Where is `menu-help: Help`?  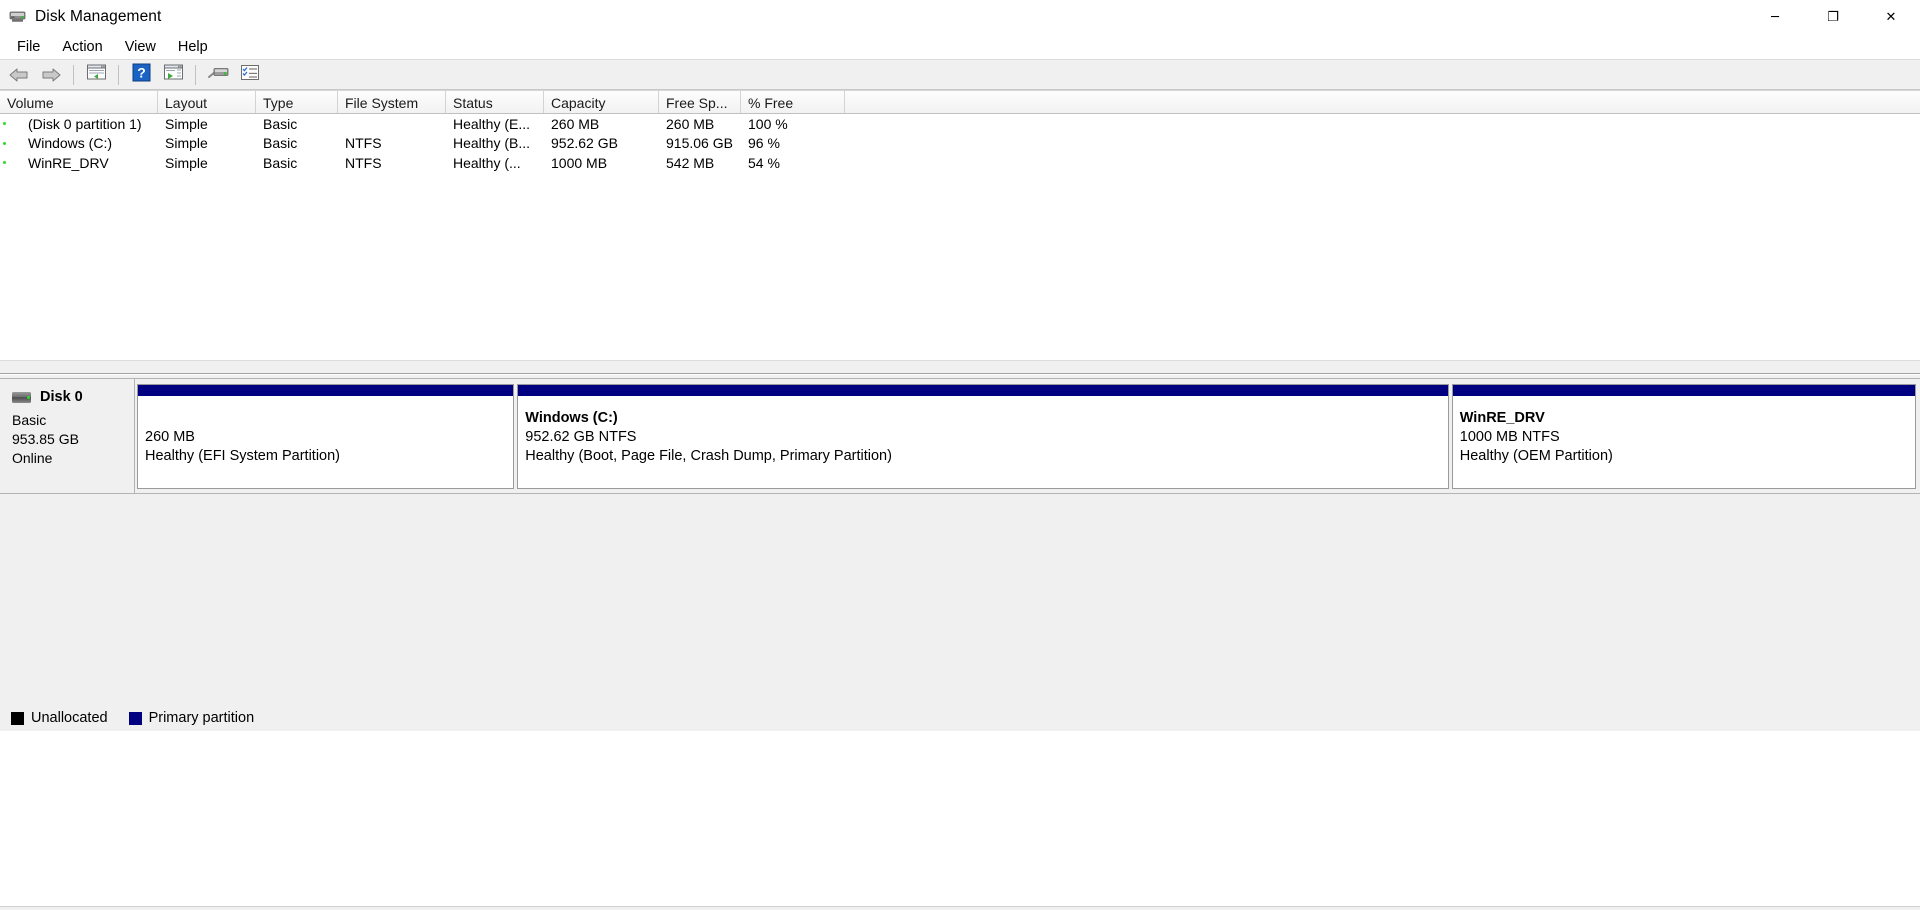
menu-help: Help is located at coordinates (193, 47).